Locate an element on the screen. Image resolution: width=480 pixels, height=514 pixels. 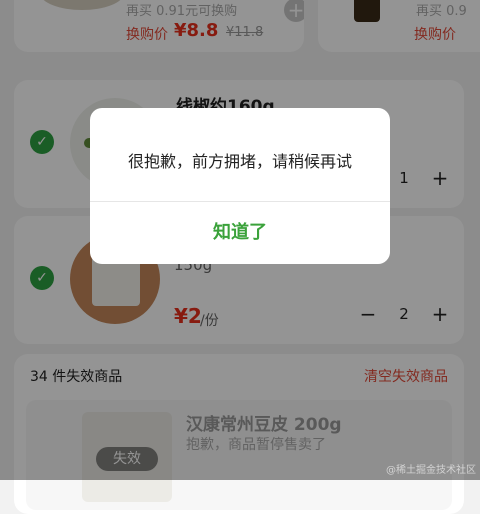
watermark: @稀土掘金技术社区 is located at coordinates (431, 470).